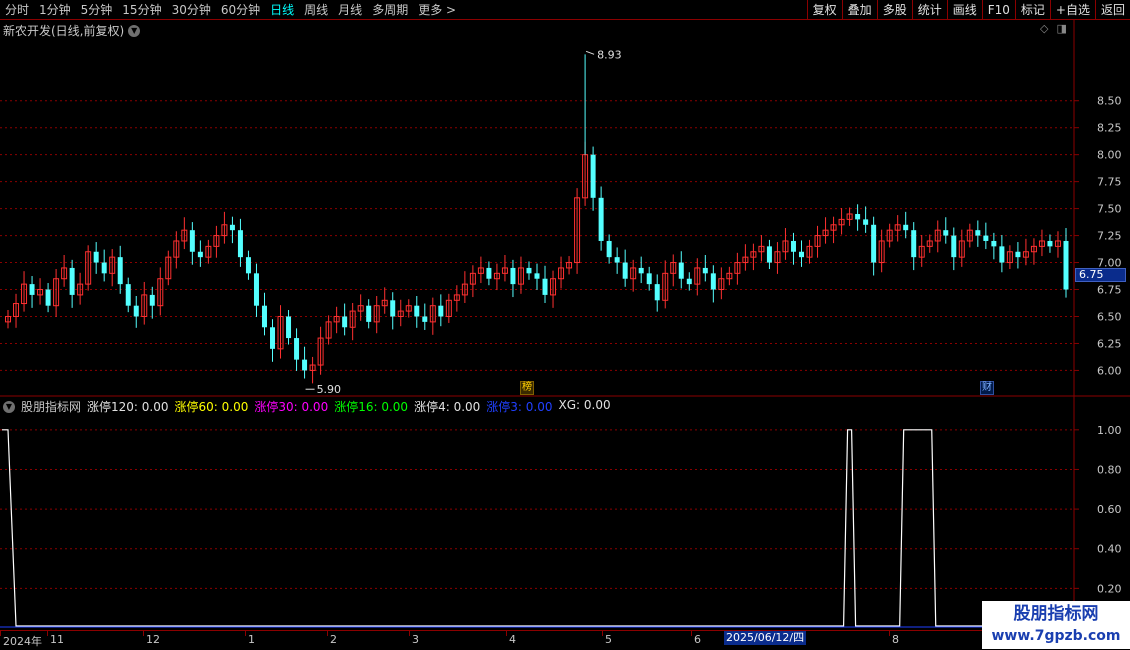  What do you see at coordinates (1056, 625) in the screenshot?
I see `watermark: 股朋指标网 www.7gpzb.com` at bounding box center [1056, 625].